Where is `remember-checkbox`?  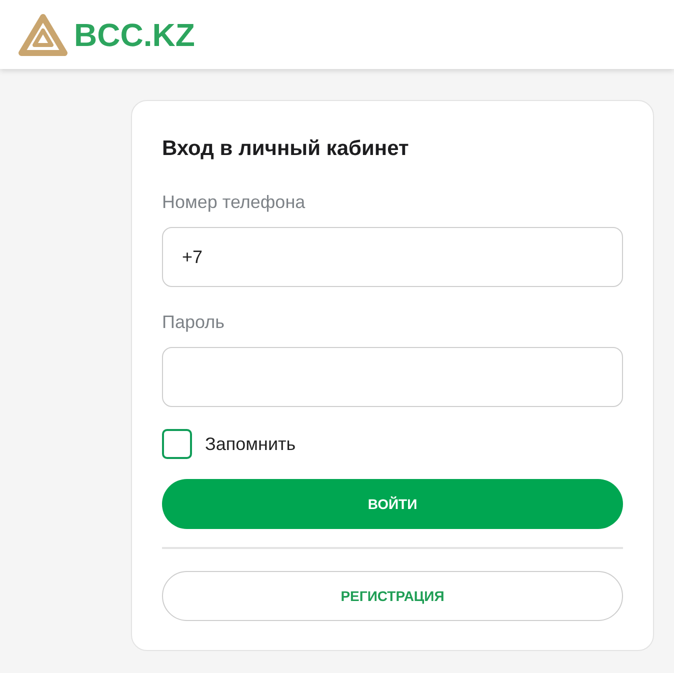 remember-checkbox is located at coordinates (177, 444).